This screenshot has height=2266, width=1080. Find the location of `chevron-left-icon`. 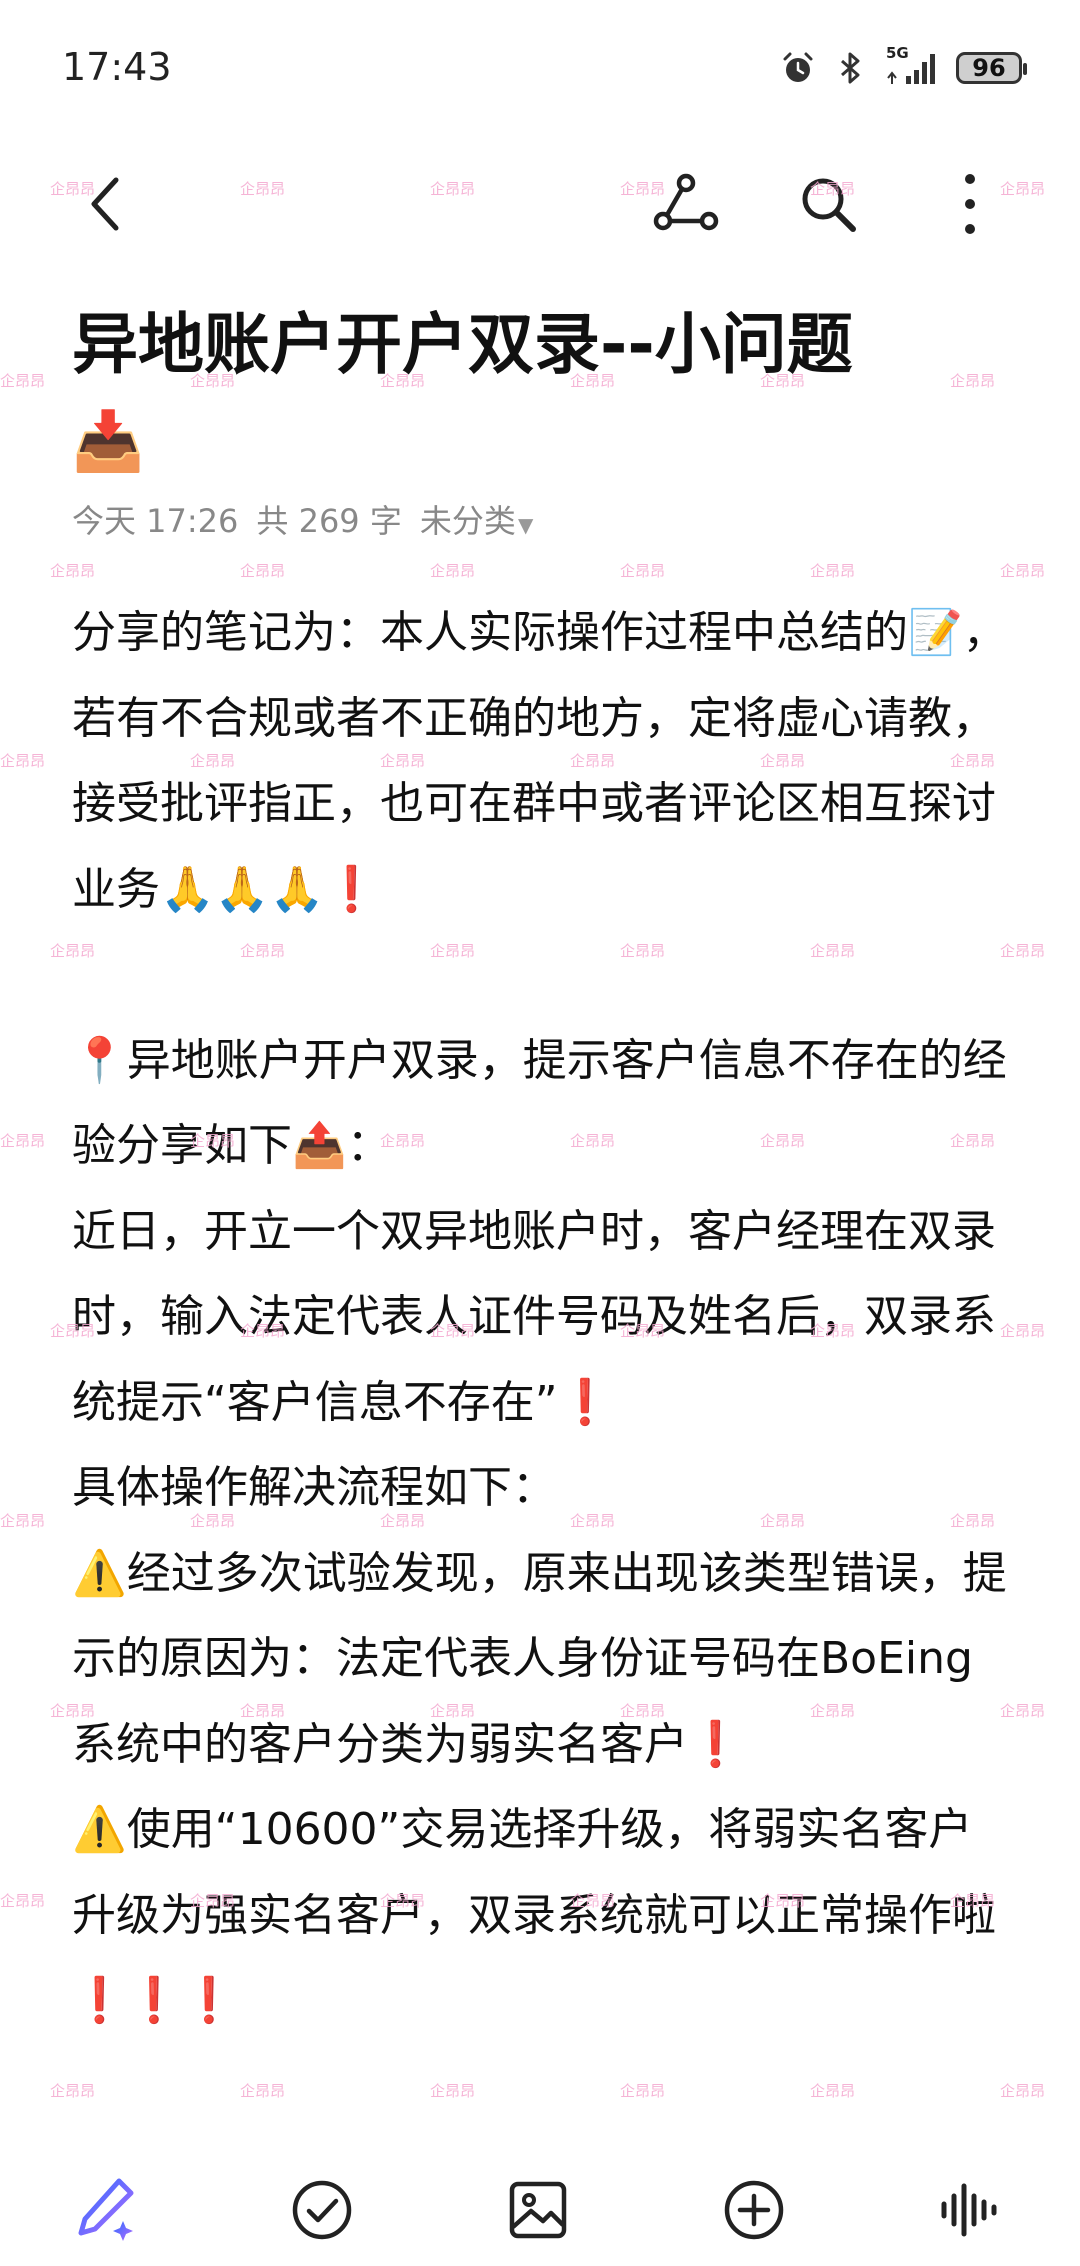

chevron-left-icon is located at coordinates (105, 204).